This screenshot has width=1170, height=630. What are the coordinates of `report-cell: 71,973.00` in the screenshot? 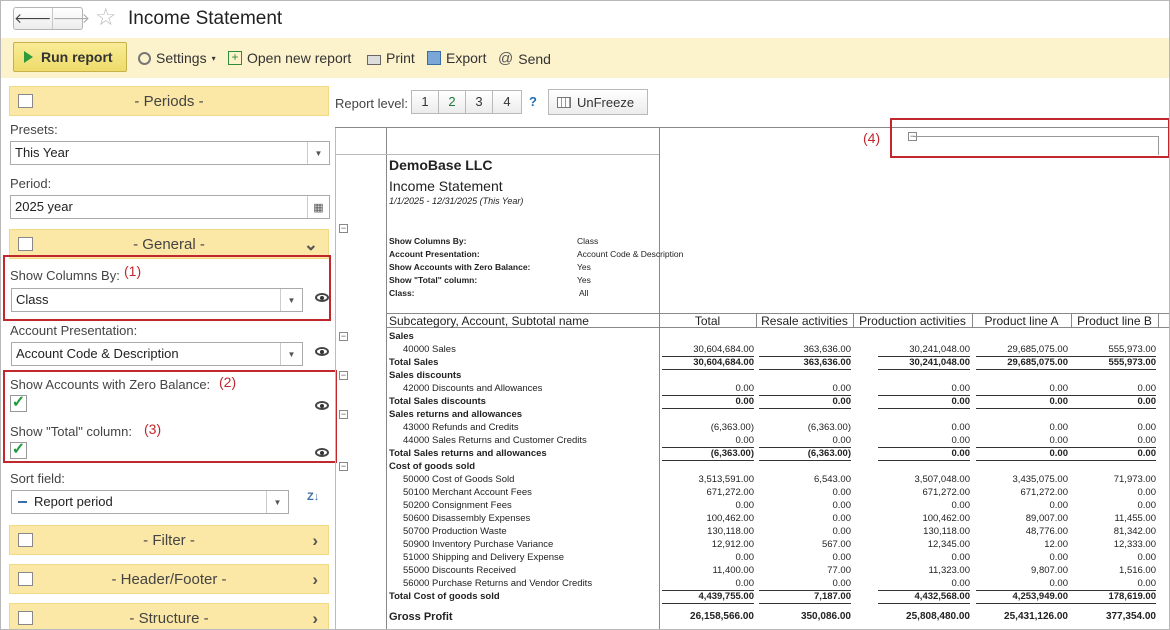 It's located at (1134, 479).